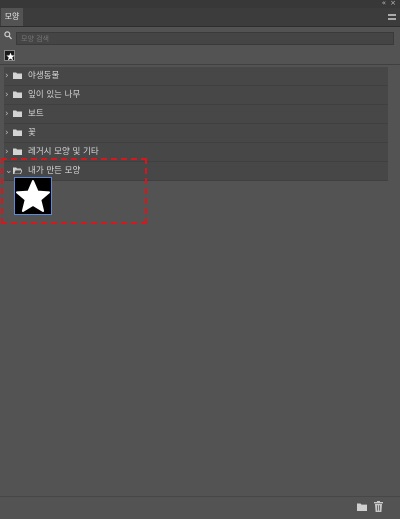  What do you see at coordinates (196, 76) in the screenshot?
I see `shape-group-wildlife: › 야생동물` at bounding box center [196, 76].